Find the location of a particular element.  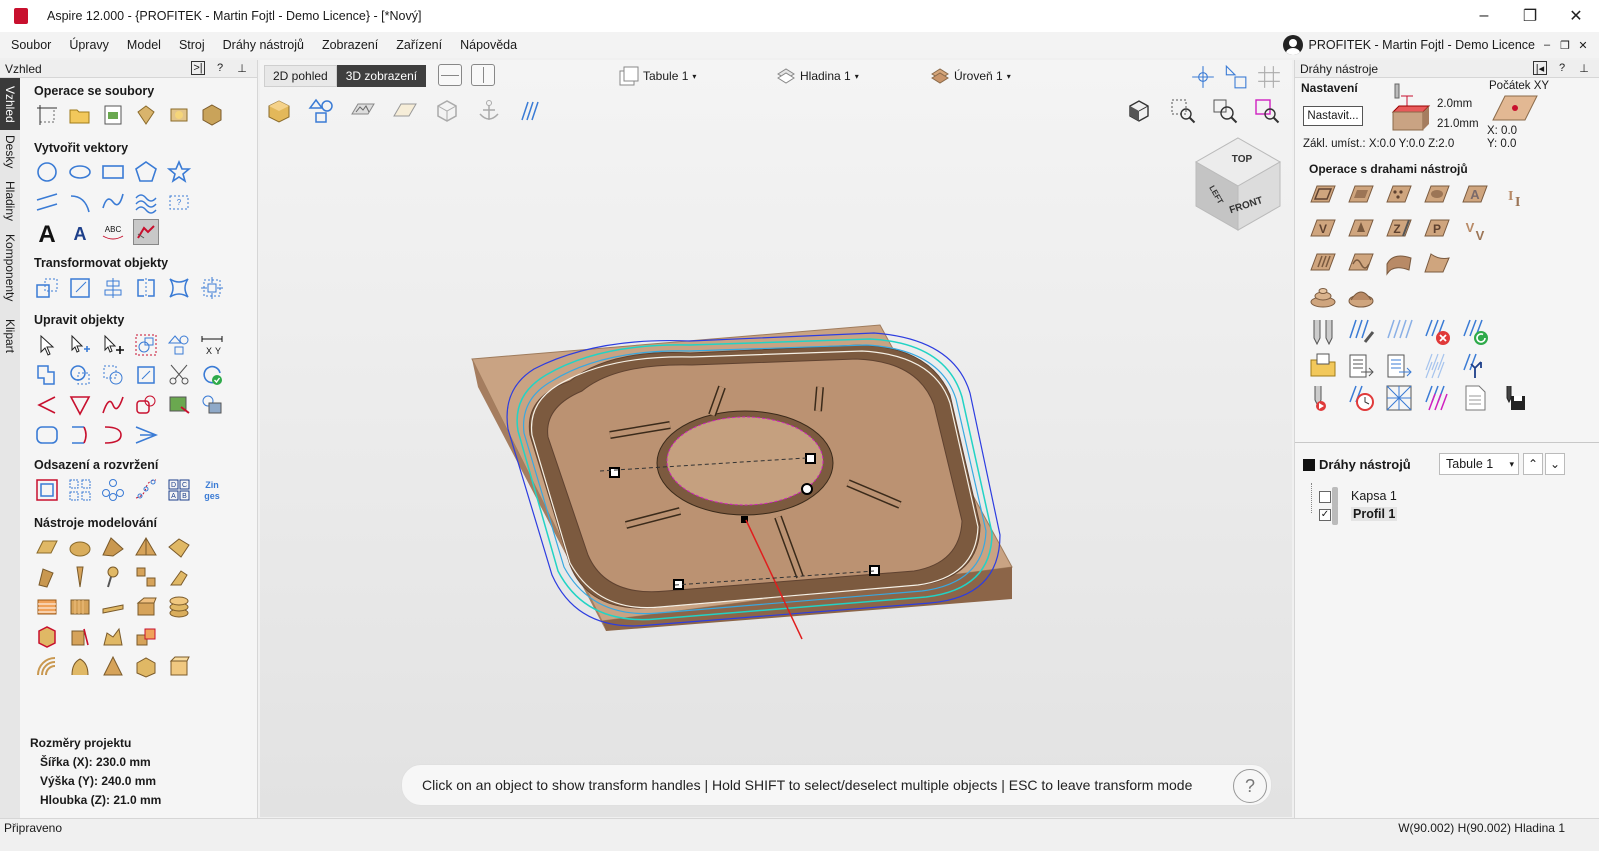

fit-curves-icon is located at coordinates (146, 405).